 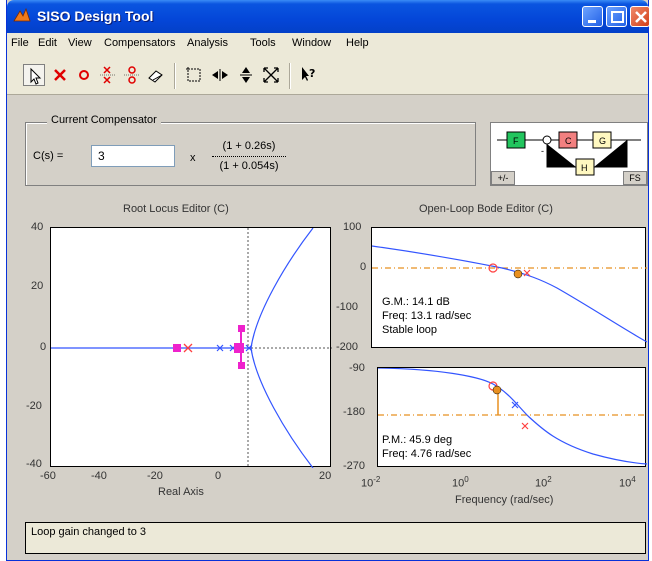 What do you see at coordinates (347, 307) in the screenshot?
I see `bode-mag-ytick: -100` at bounding box center [347, 307].